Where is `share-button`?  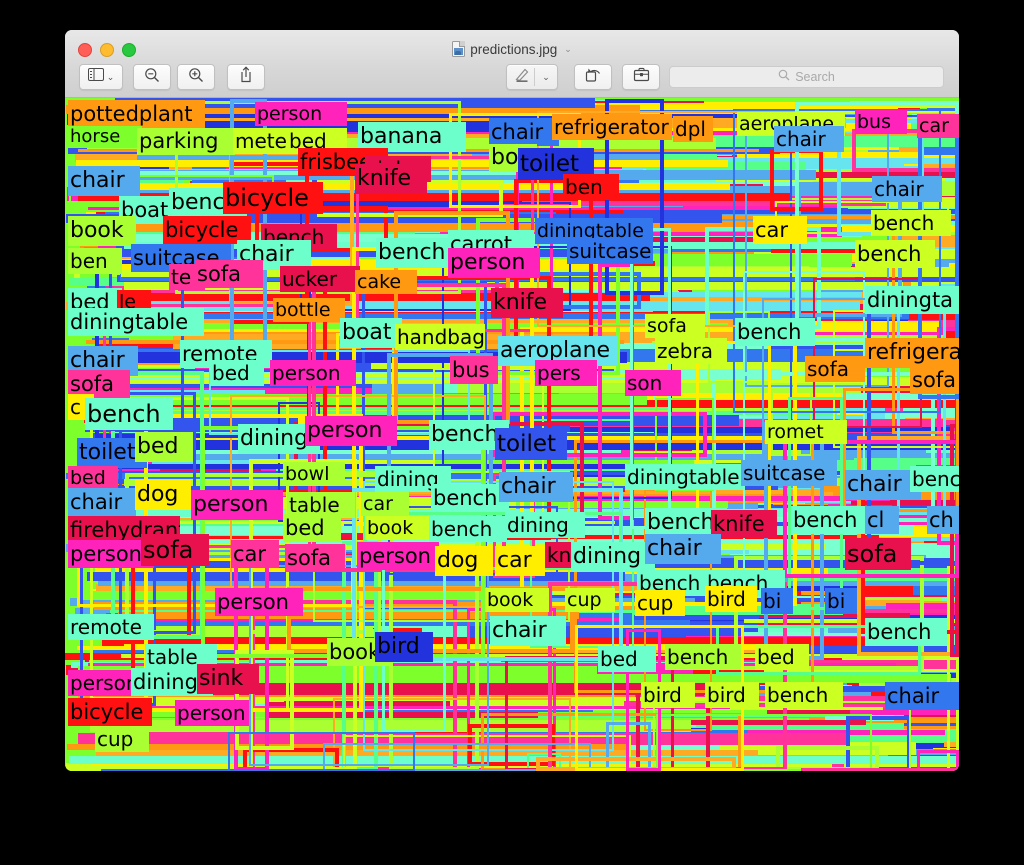
share-button is located at coordinates (246, 77).